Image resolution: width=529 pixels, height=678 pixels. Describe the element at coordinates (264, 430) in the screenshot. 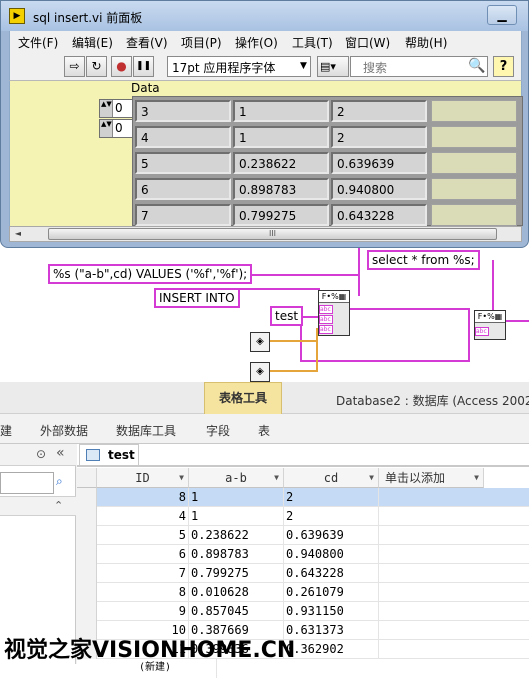

I see `tab-table: 表` at that location.